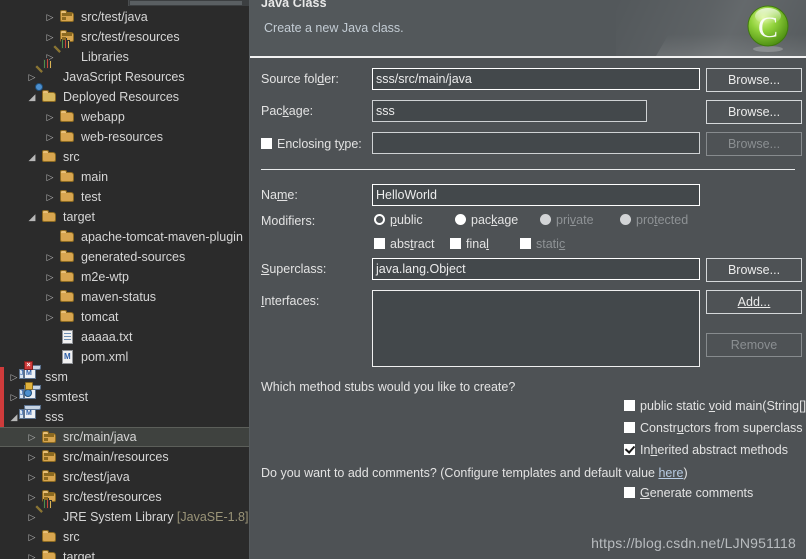  What do you see at coordinates (334, 28) in the screenshot?
I see `dialog-subtitle: Create a new Java class.` at bounding box center [334, 28].